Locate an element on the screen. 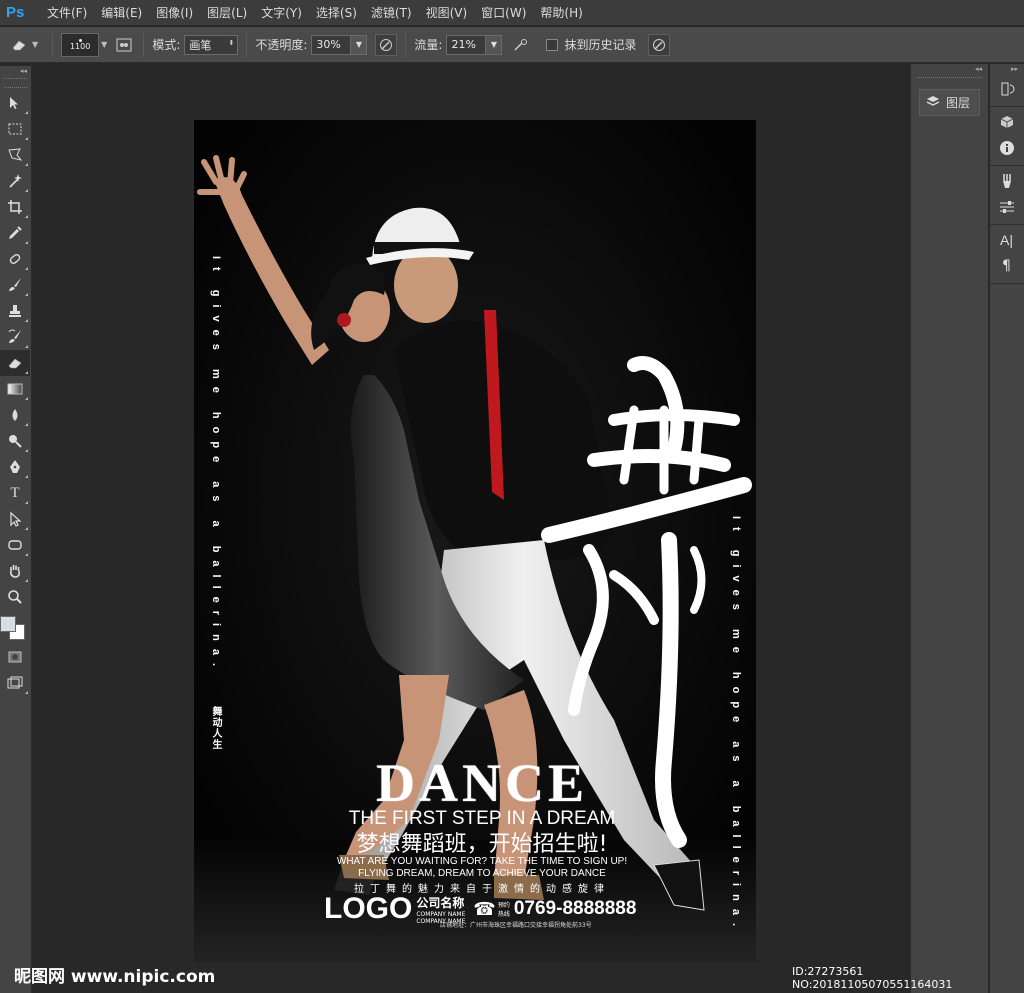 The width and height of the screenshot is (1024, 993). panel-dock: ◂◂ 图层 is located at coordinates (949, 528).